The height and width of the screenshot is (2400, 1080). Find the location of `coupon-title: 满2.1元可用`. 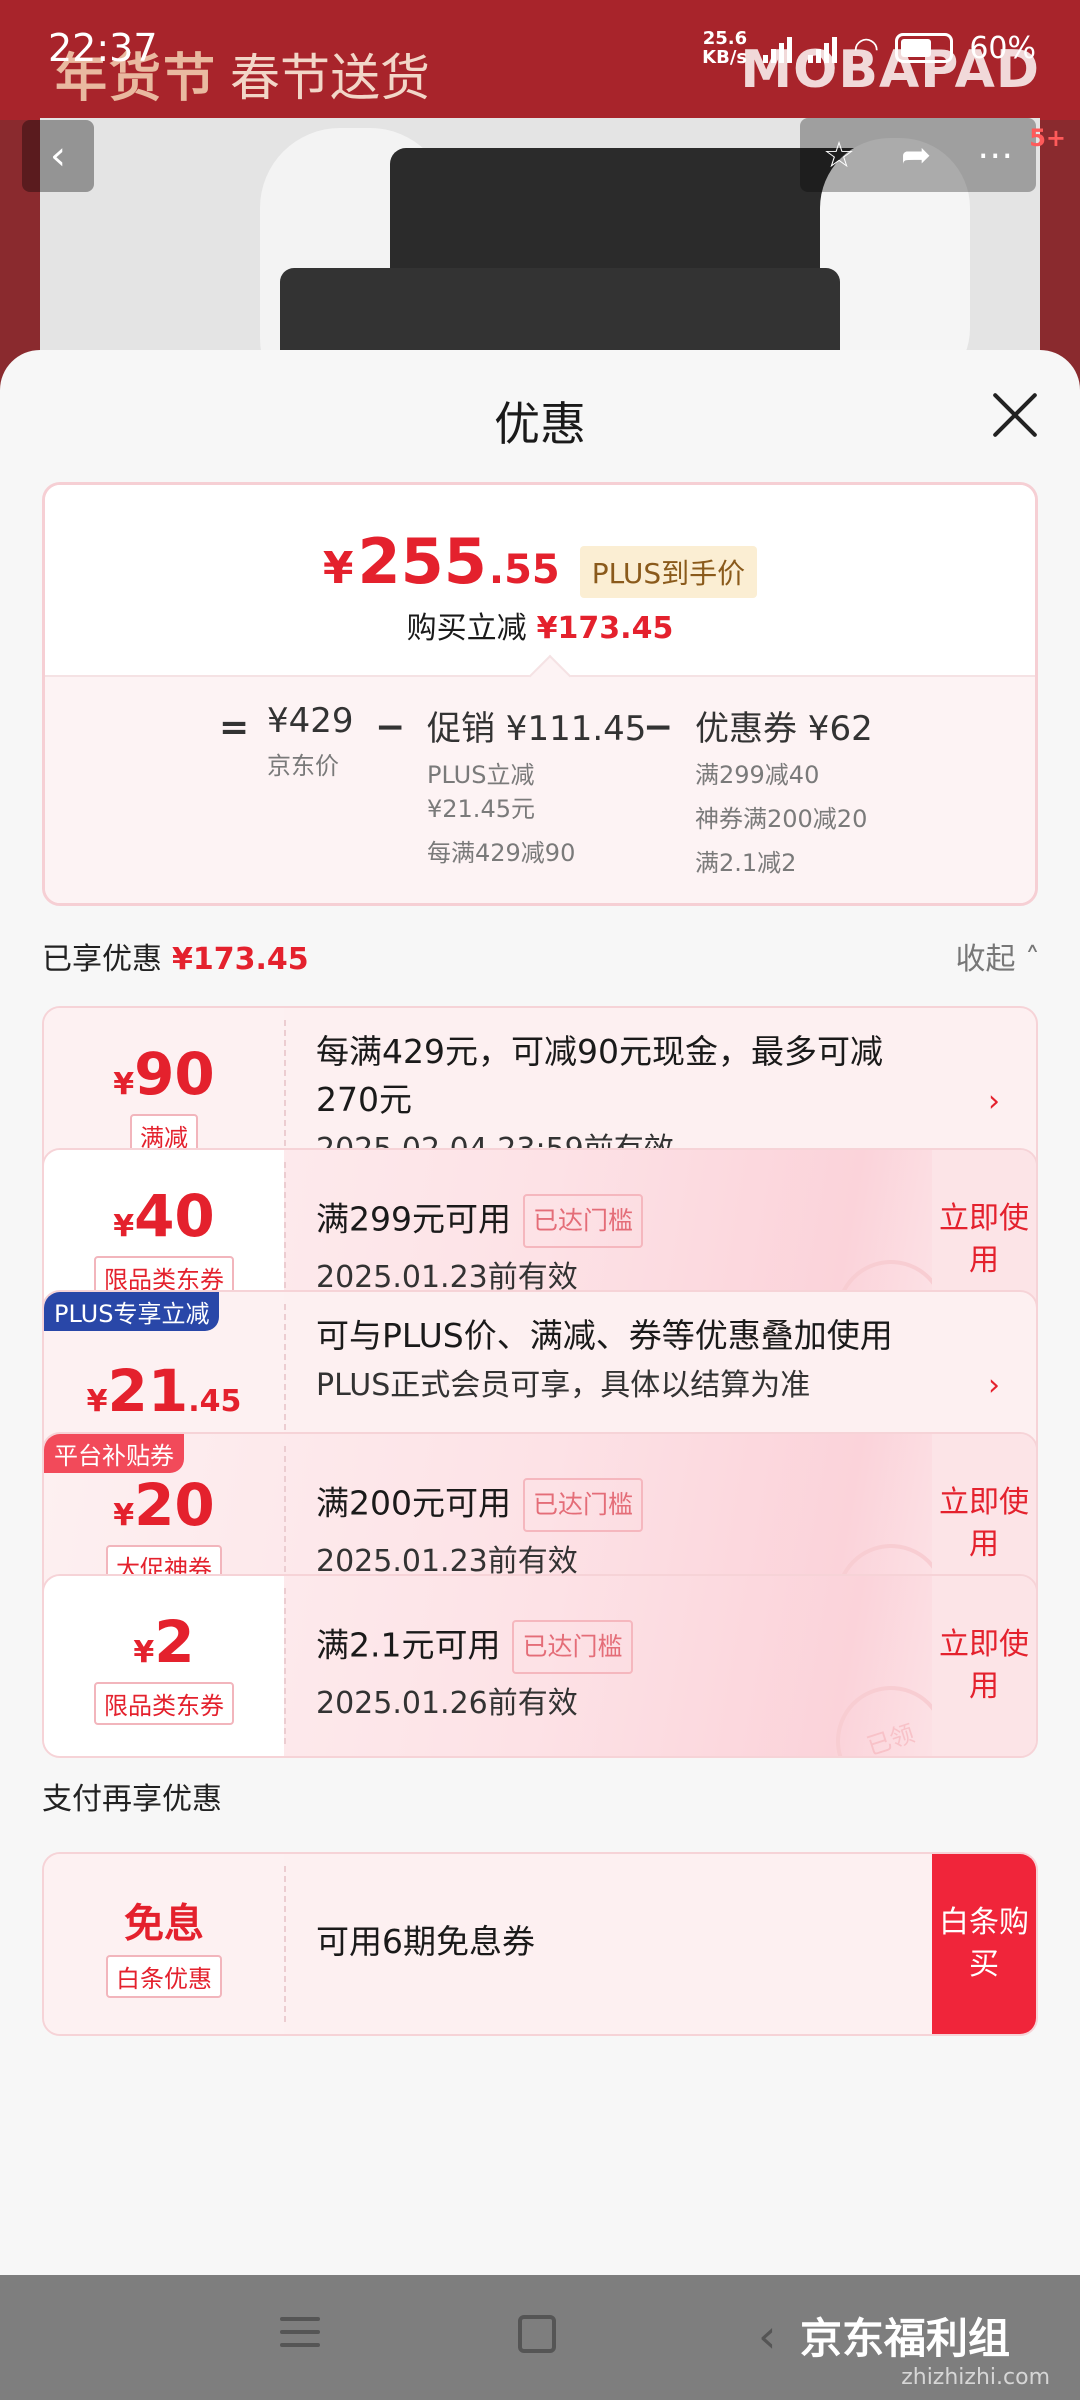

coupon-title: 满2.1元可用 is located at coordinates (408, 1645).